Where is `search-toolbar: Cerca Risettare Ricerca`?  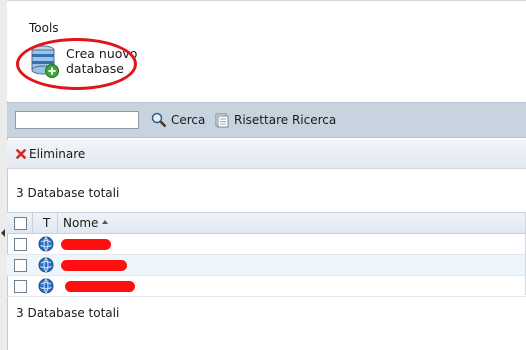
search-toolbar: Cerca Risettare Ricerca is located at coordinates (266, 120).